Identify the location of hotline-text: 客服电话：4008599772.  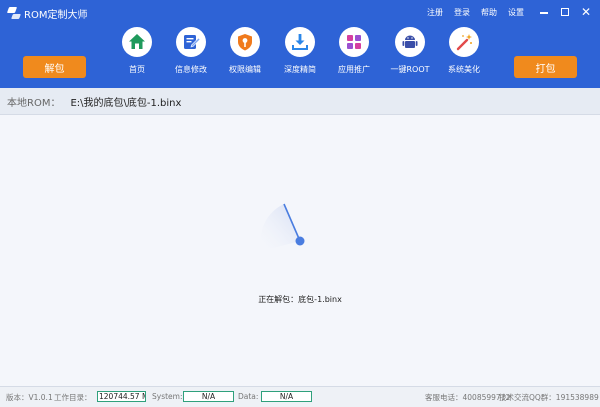
(468, 397).